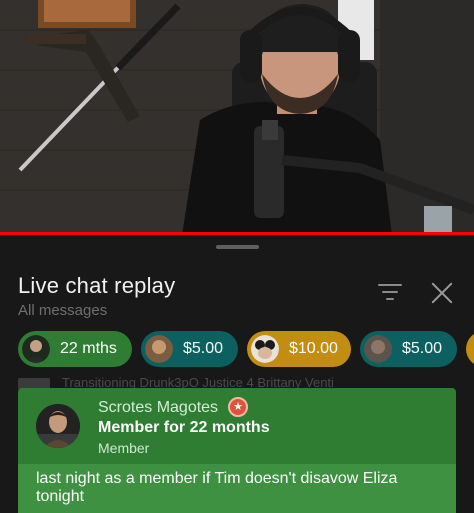  Describe the element at coordinates (313, 348) in the screenshot. I see `chip-label: $10.00` at that location.